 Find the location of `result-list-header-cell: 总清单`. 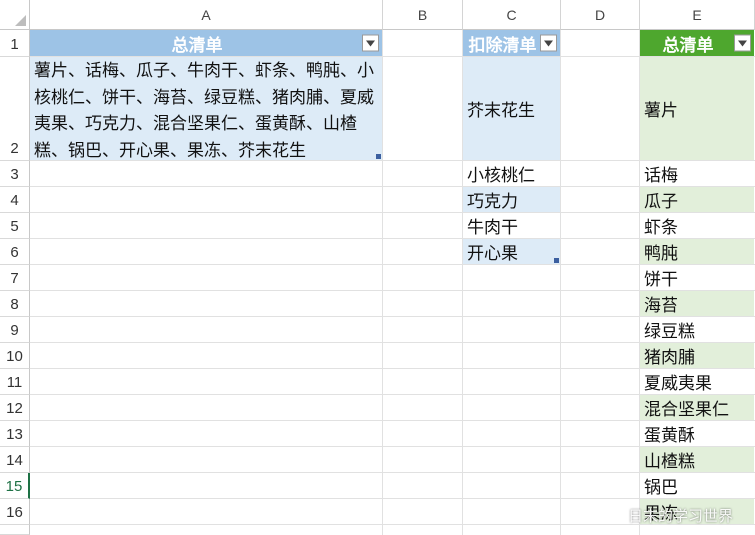

result-list-header-cell: 总清单 is located at coordinates (697, 43).